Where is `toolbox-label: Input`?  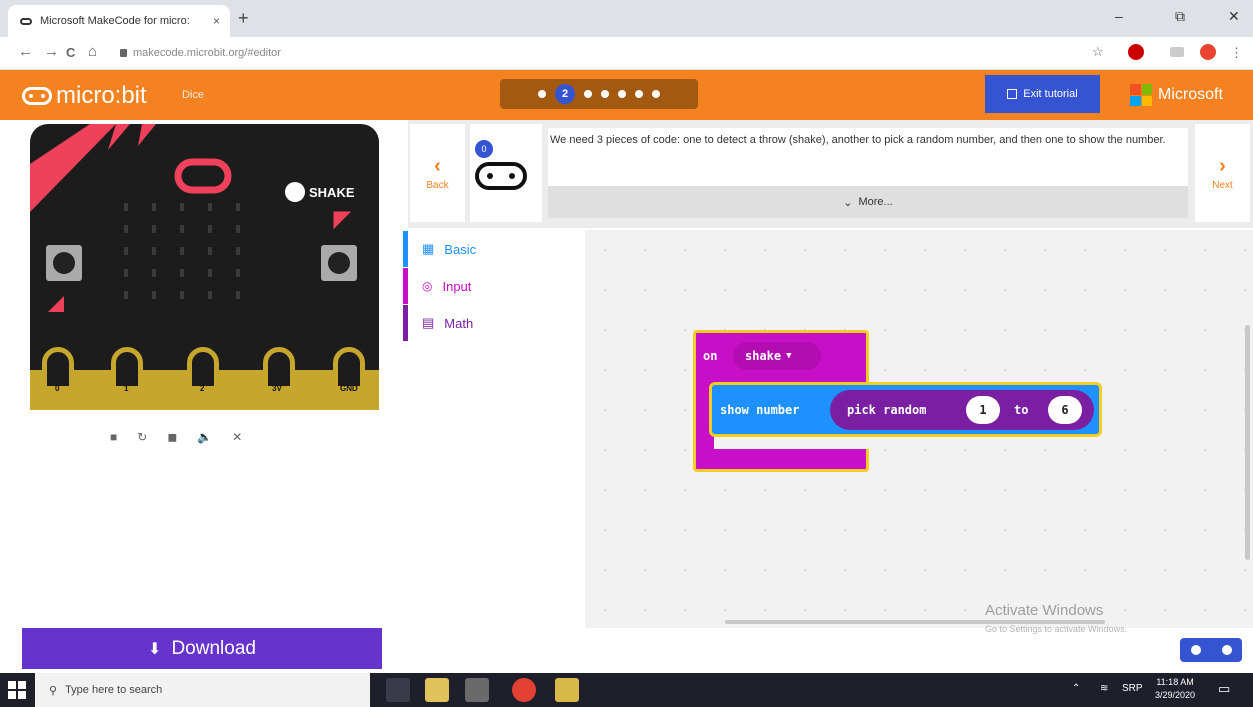
toolbox-label: Input is located at coordinates (457, 286).